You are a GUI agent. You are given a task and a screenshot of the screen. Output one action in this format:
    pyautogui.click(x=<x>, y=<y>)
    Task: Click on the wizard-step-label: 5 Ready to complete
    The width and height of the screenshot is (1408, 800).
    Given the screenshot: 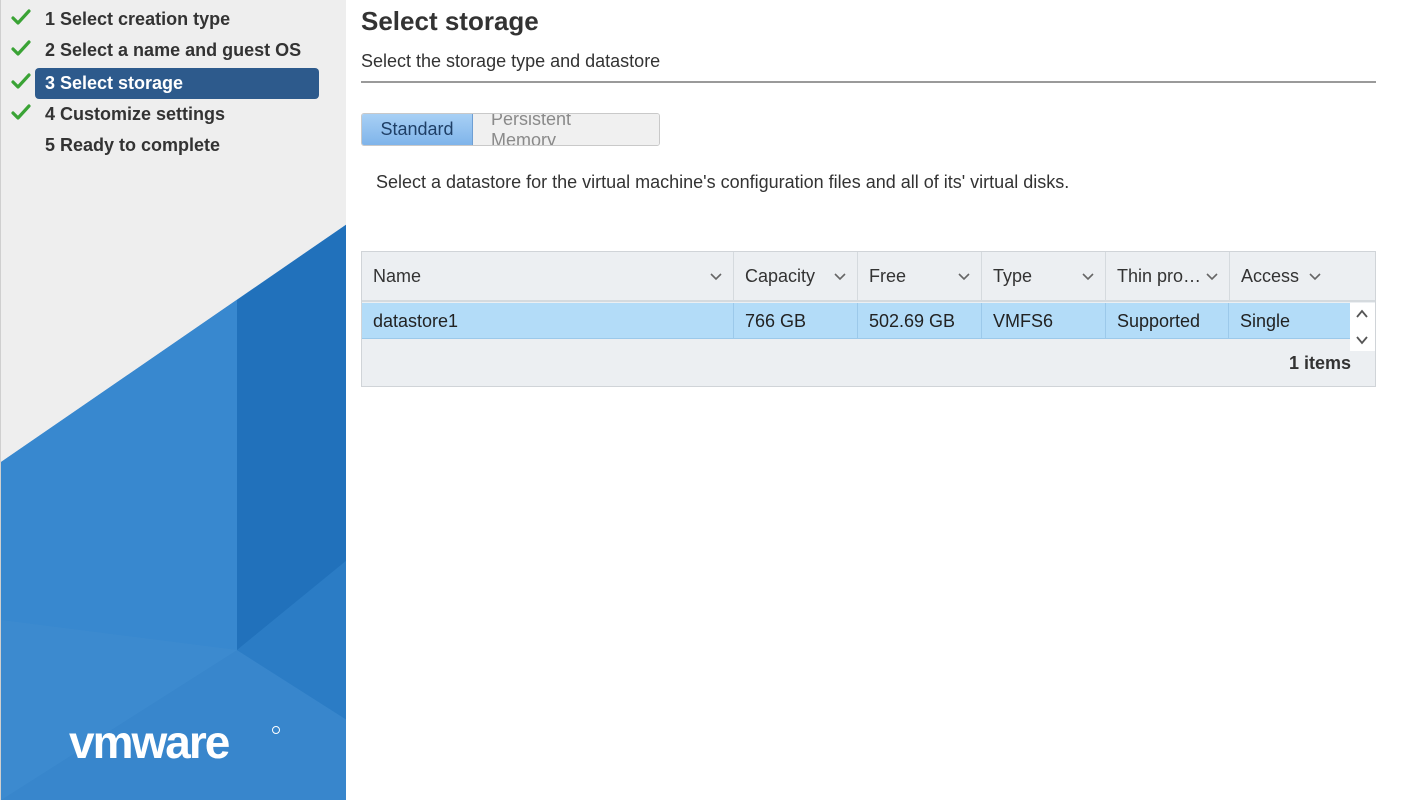 What is the action you would take?
    pyautogui.click(x=133, y=145)
    